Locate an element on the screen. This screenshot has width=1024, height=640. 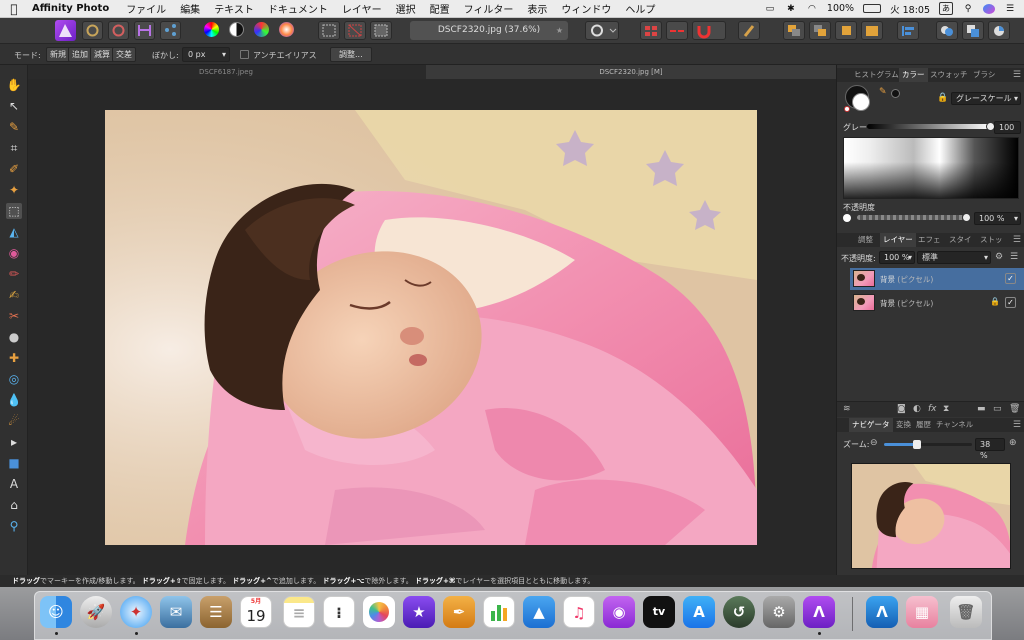
picked-color-swatch is located at coordinates (895, 93).